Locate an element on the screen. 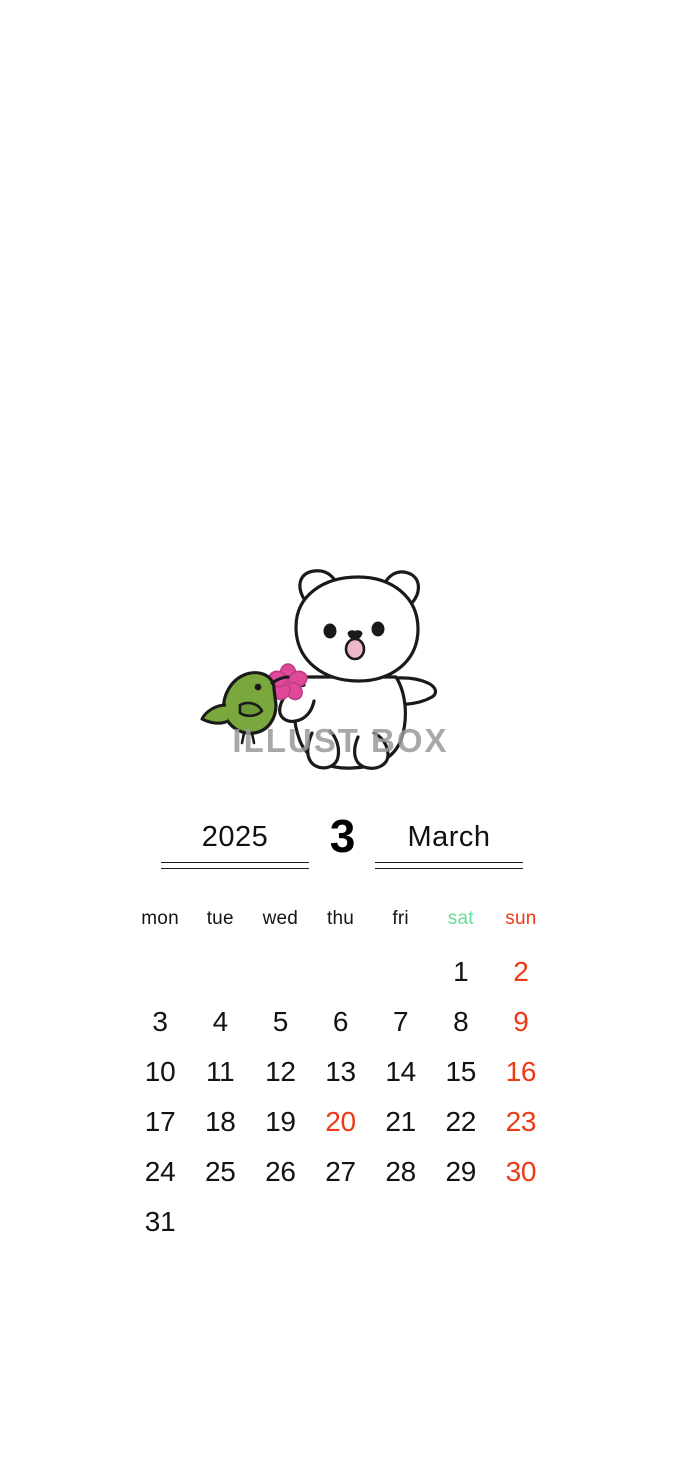  weekday-header-sat: sat is located at coordinates (460, 918).